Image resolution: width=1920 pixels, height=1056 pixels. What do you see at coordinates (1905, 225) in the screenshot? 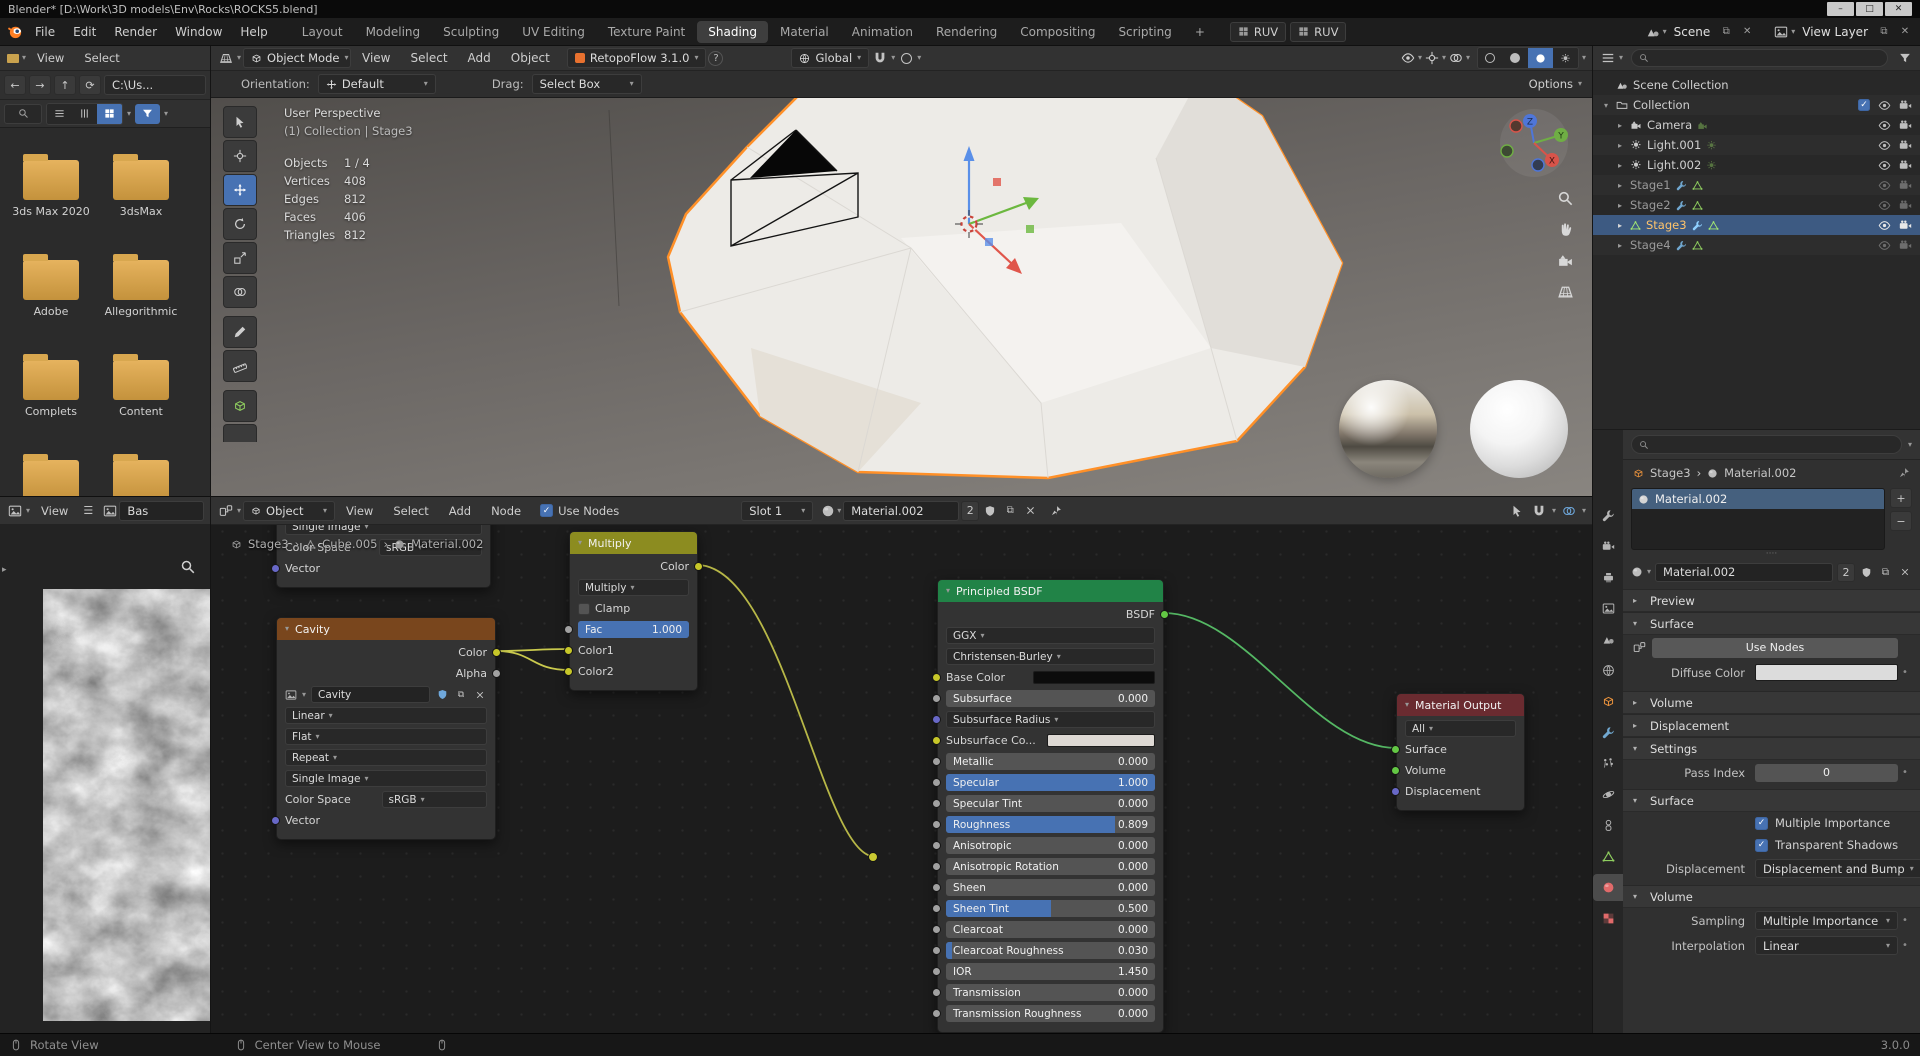
I see `disable-render-camera-icon` at bounding box center [1905, 225].